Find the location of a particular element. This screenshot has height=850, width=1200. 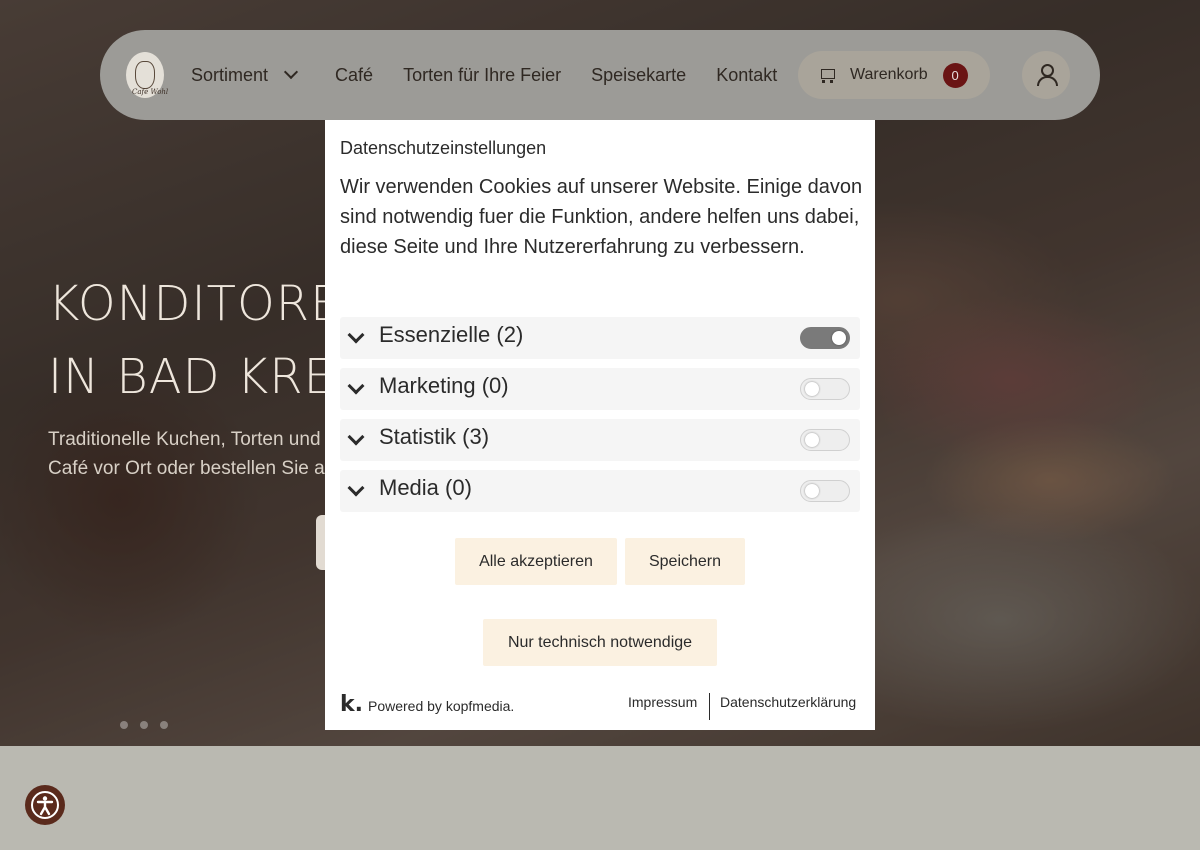

essential-only-button: Nur technisch notwendige is located at coordinates (600, 642).